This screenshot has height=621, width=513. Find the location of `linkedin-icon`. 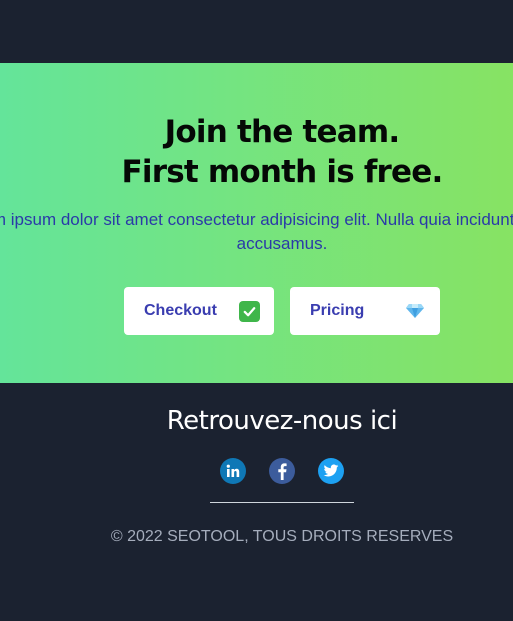

linkedin-icon is located at coordinates (233, 471).